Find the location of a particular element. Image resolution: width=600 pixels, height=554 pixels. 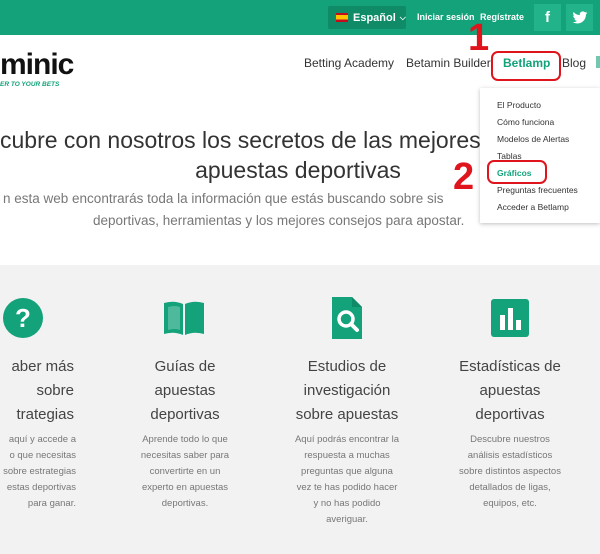

menu-item-acceder-a-betlamp: Acceder a Betlamp is located at coordinates (533, 207).